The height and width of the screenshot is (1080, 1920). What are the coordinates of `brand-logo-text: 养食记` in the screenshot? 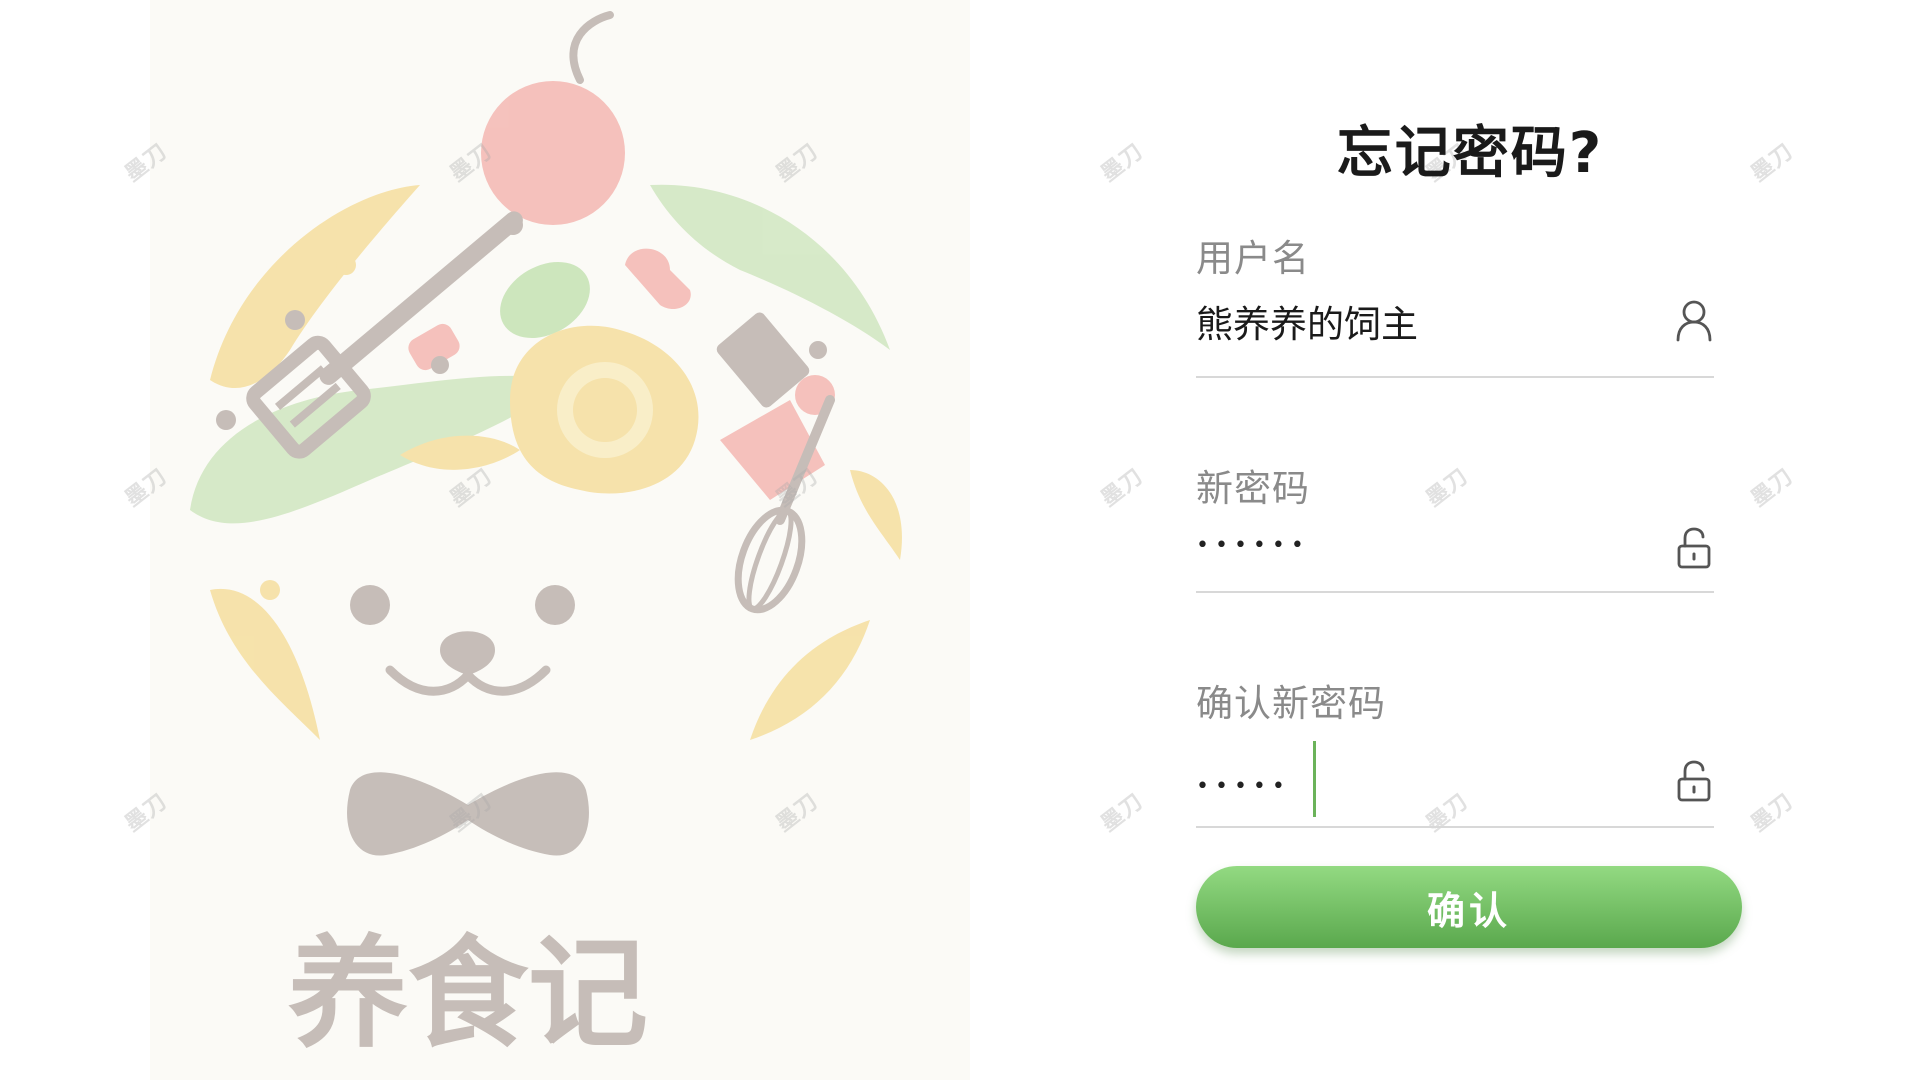 It's located at (468, 994).